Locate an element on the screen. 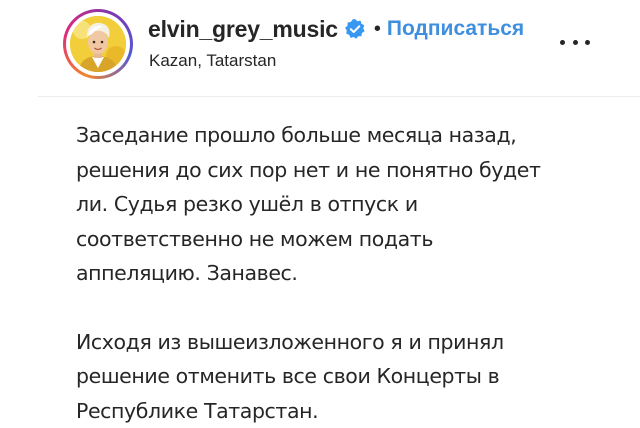  caption-line: аппеляцию. Занавес. is located at coordinates (187, 273).